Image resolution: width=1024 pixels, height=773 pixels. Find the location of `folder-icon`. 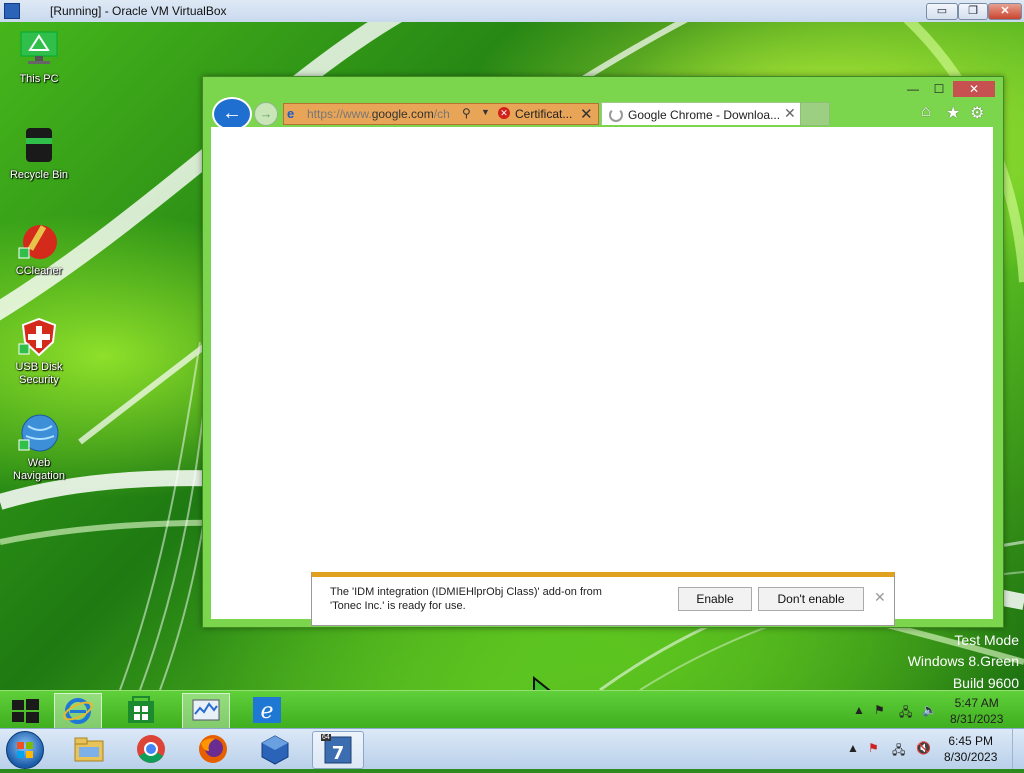

folder-icon is located at coordinates (89, 749).